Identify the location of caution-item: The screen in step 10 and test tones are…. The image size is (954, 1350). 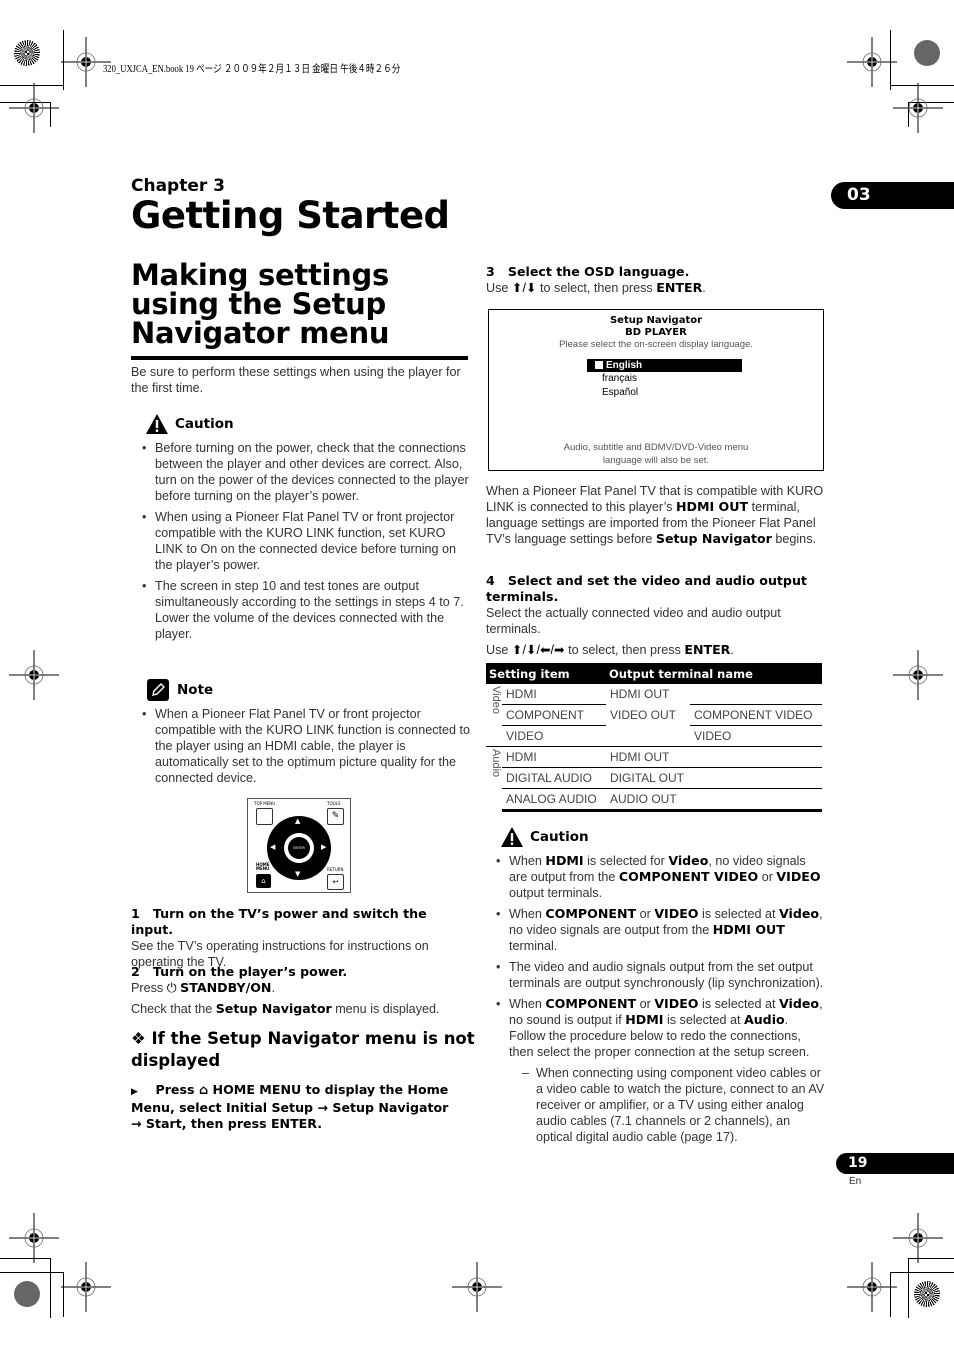
(303, 610).